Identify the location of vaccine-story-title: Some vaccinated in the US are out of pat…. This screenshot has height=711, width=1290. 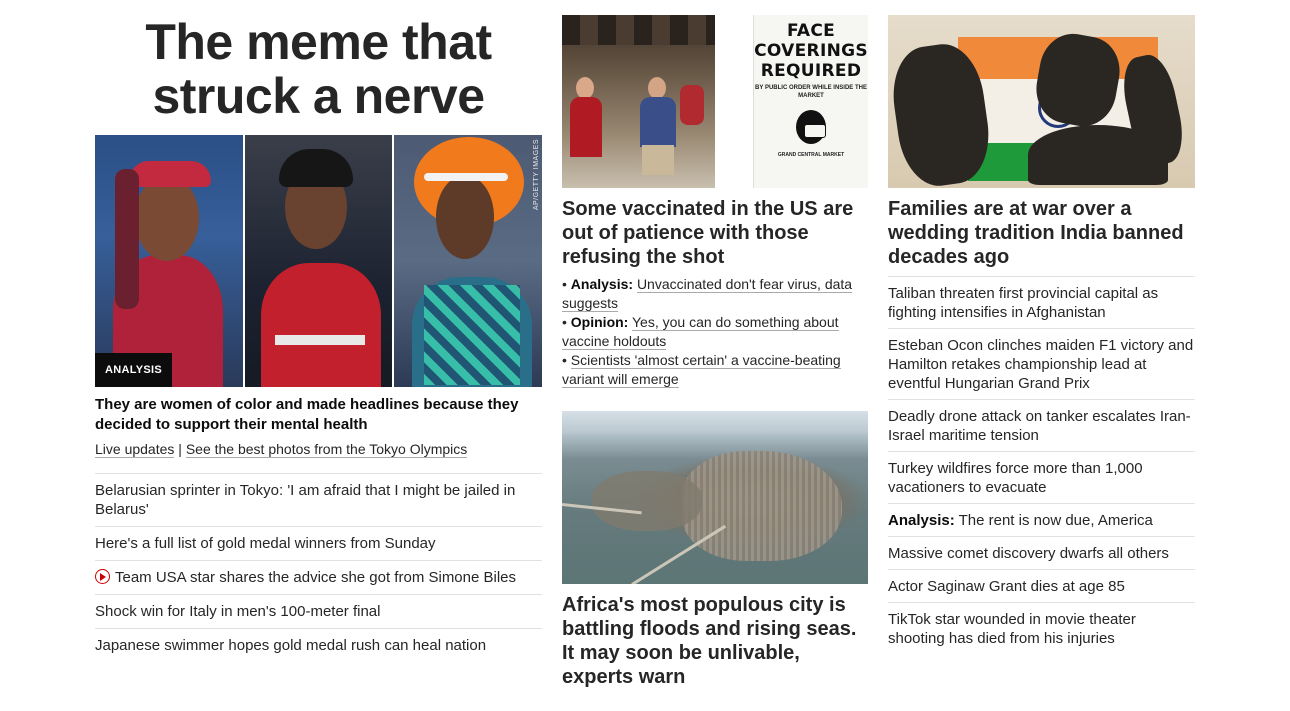
(715, 233).